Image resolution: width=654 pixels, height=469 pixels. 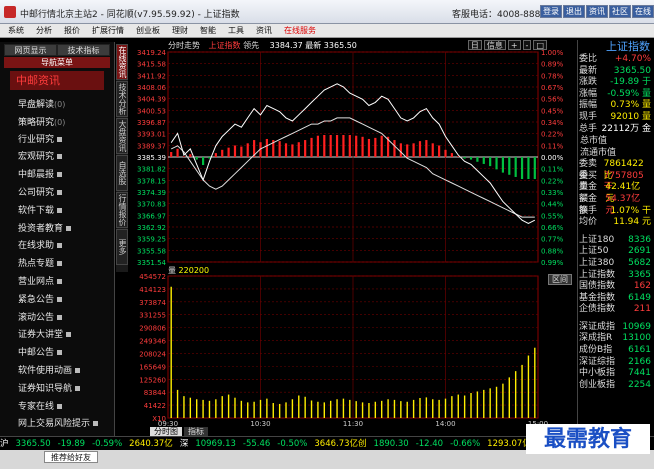 I want to click on news-item: 证券大讲堂, so click(x=57, y=336).